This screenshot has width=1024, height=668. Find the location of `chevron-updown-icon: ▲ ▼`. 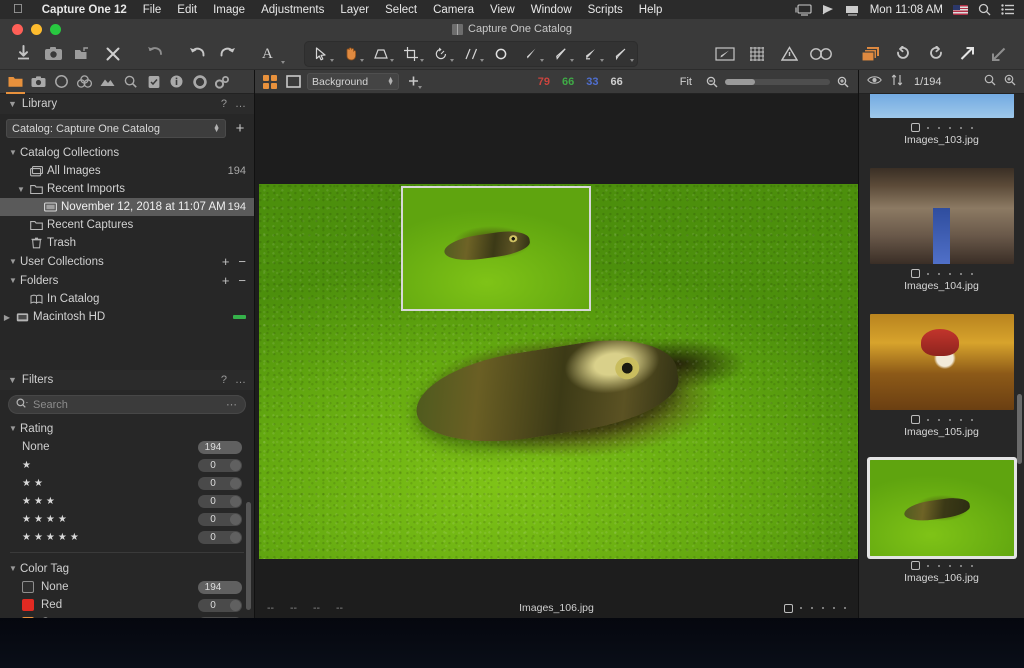

chevron-updown-icon: ▲ ▼ is located at coordinates (216, 128).